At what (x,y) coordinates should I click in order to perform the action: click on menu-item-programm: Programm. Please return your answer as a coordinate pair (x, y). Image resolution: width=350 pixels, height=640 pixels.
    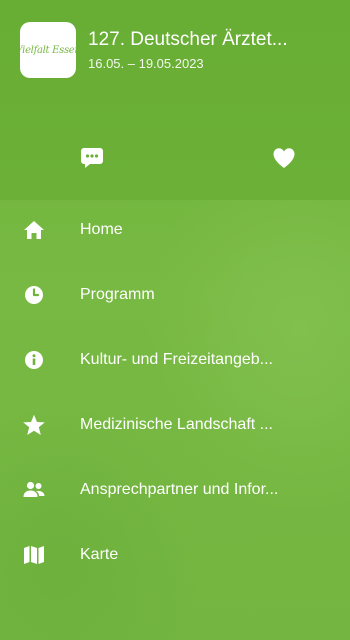
    Looking at the image, I should click on (175, 294).